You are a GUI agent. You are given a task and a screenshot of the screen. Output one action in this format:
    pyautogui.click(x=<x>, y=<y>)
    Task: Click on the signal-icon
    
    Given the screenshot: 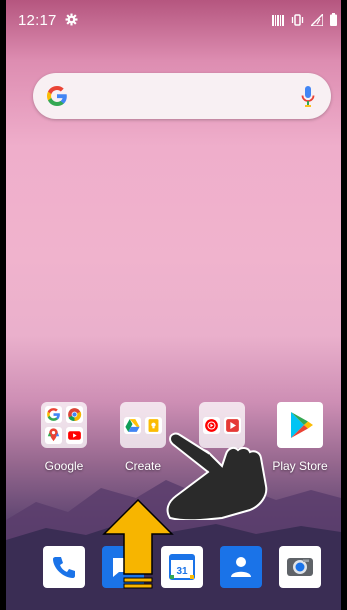 What is the action you would take?
    pyautogui.click(x=316, y=21)
    